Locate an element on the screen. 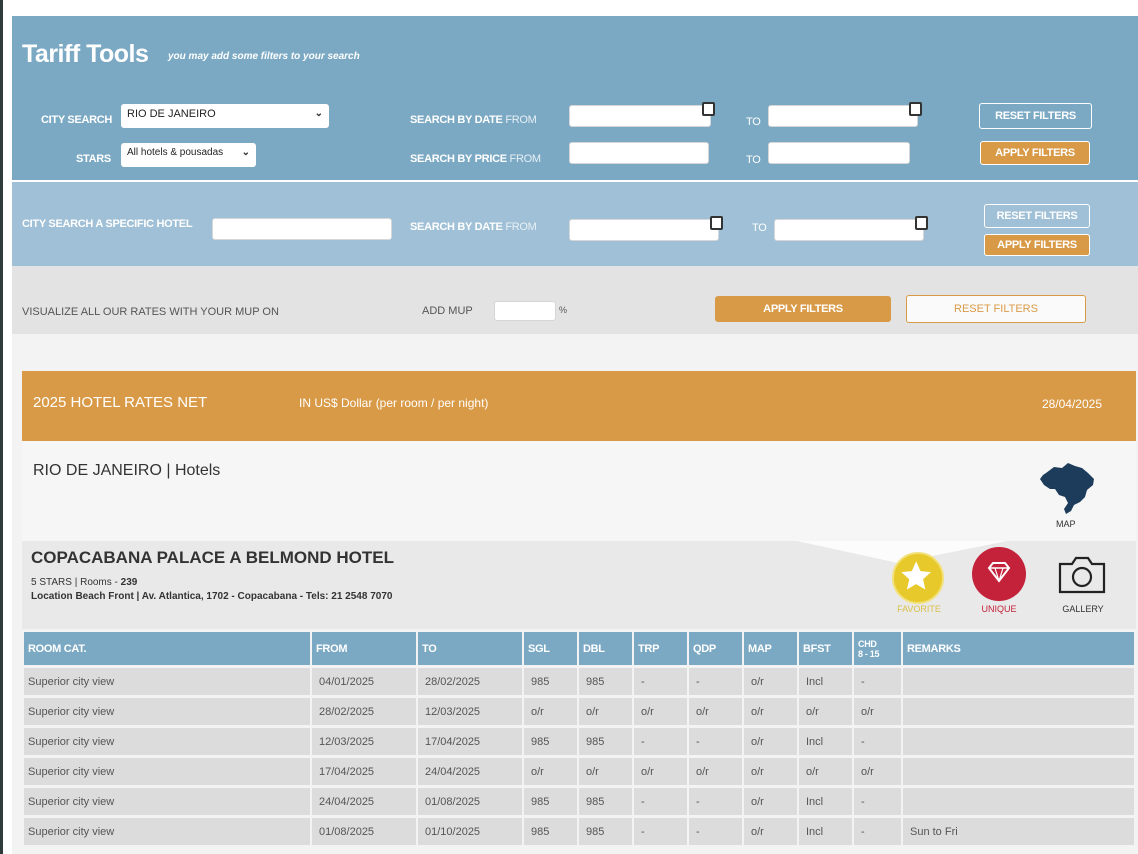 This screenshot has width=1138, height=854. city-select: RIO DE JANEIRO ⌄ is located at coordinates (225, 116).